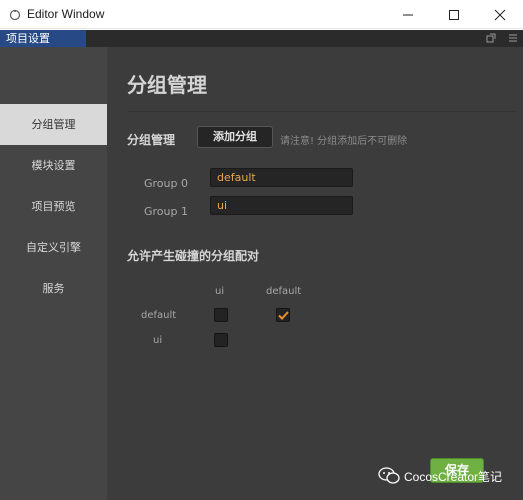 The image size is (523, 500). I want to click on panel-tab-strip: 项目设置, so click(261, 38).